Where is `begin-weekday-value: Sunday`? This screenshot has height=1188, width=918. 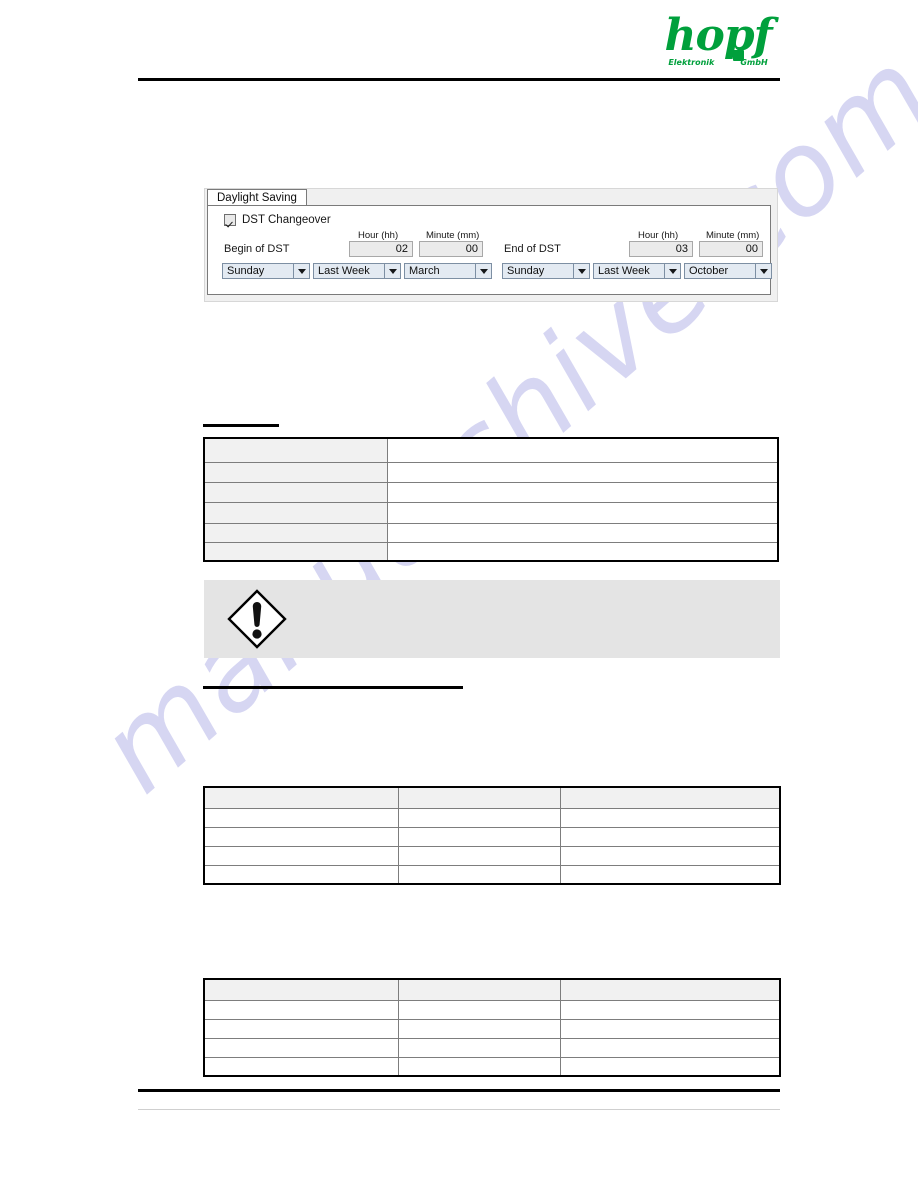 begin-weekday-value: Sunday is located at coordinates (257, 271).